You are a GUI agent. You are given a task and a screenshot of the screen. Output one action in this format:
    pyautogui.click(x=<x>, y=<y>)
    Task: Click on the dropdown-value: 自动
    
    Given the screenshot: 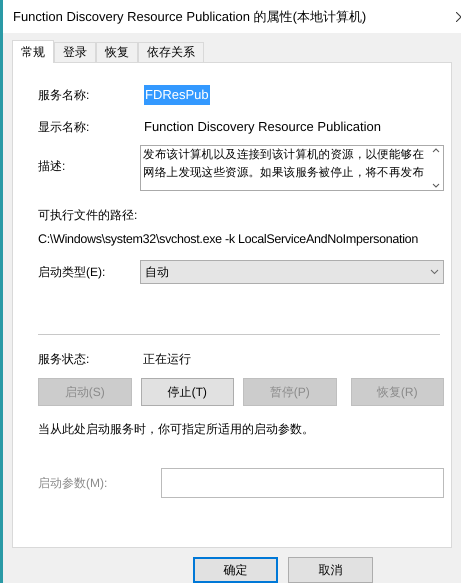 What is the action you would take?
    pyautogui.click(x=157, y=272)
    